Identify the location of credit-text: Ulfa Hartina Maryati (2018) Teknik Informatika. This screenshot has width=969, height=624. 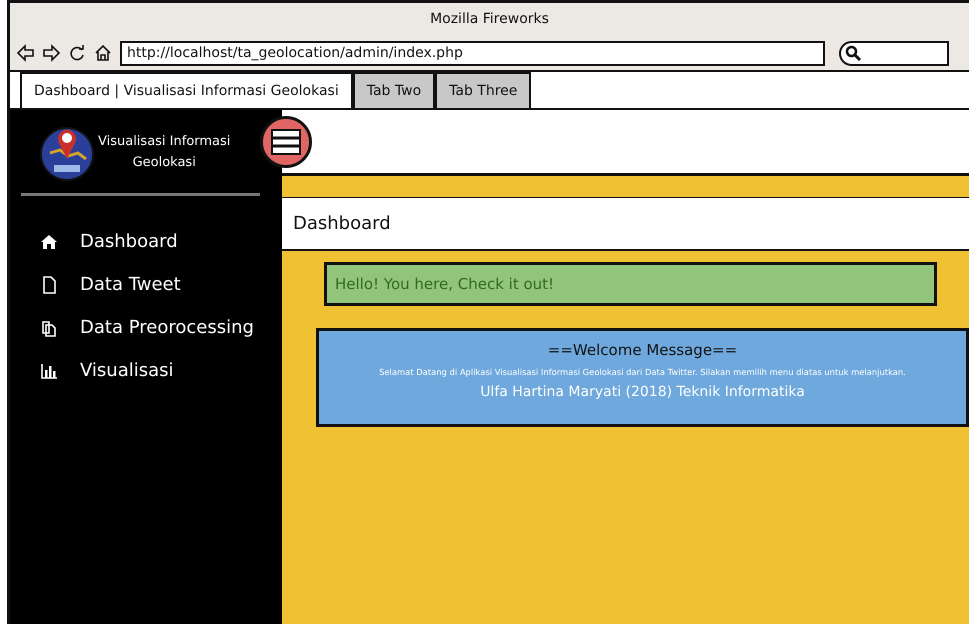
(642, 392).